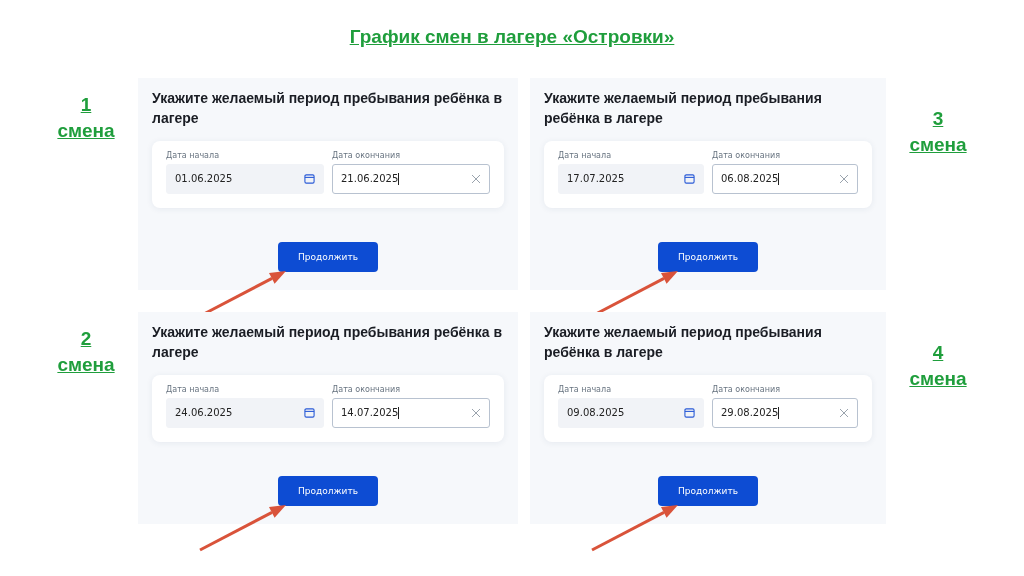 The width and height of the screenshot is (1024, 576). I want to click on slide-title: График смен в лагере «Островки», so click(512, 37).